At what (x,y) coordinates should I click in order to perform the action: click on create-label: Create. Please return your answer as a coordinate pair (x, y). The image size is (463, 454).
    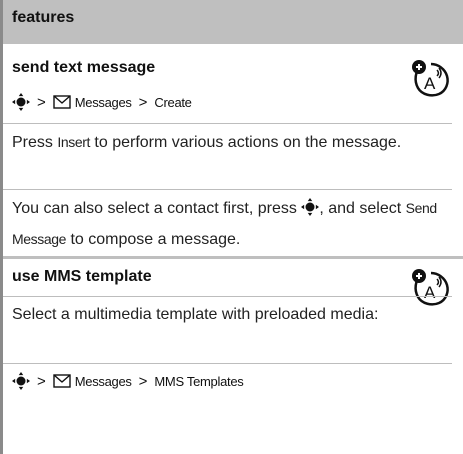
    Looking at the image, I should click on (173, 102).